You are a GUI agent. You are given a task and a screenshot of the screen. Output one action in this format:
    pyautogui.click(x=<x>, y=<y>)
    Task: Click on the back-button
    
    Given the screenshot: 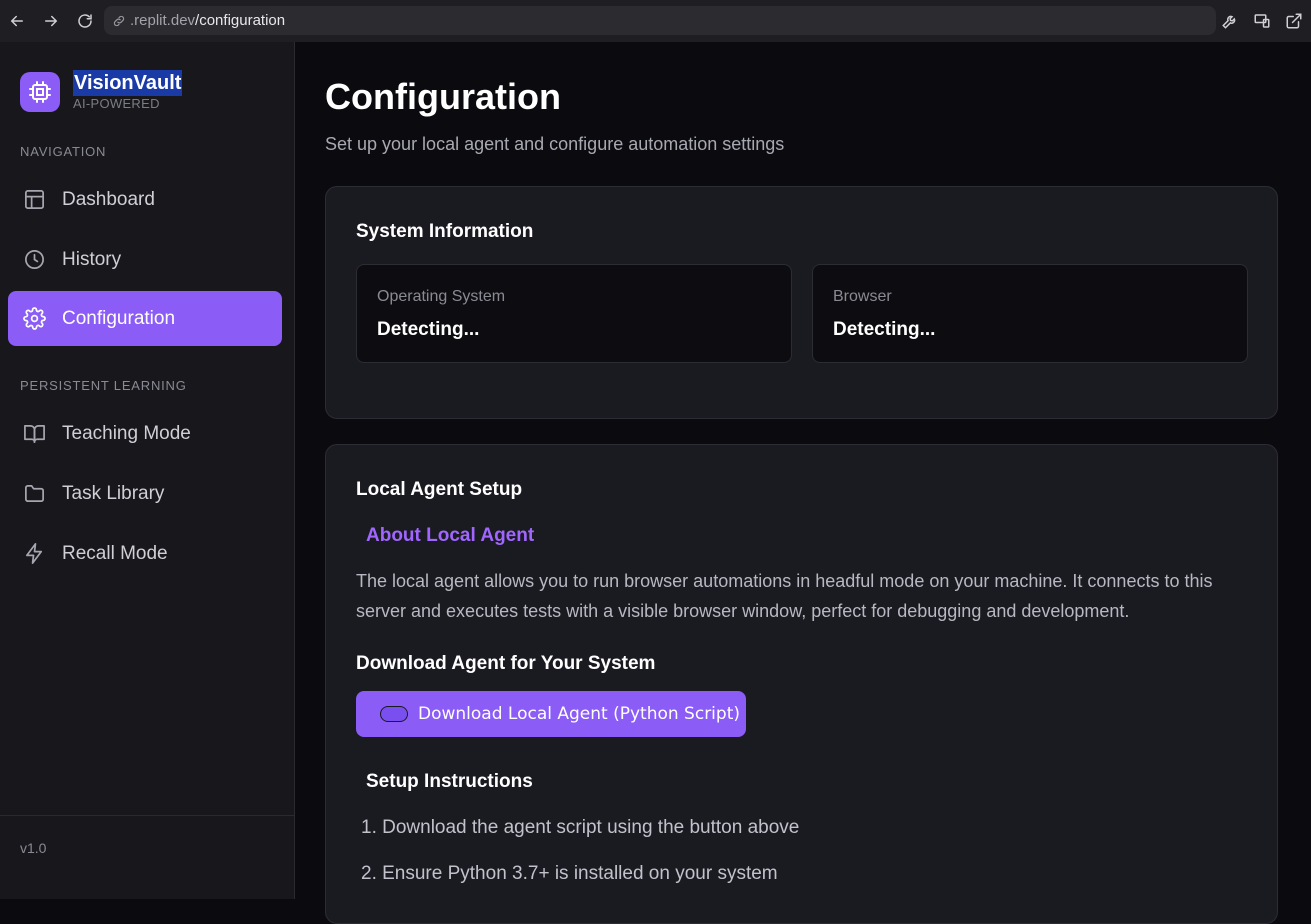 What is the action you would take?
    pyautogui.click(x=17, y=21)
    